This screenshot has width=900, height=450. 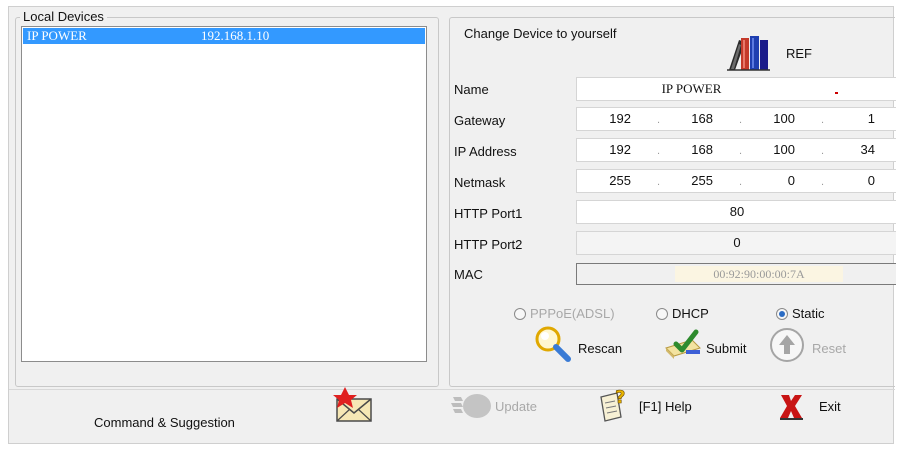 I want to click on mac-field: 00:92:90:00:00:7A, so click(x=736, y=274).